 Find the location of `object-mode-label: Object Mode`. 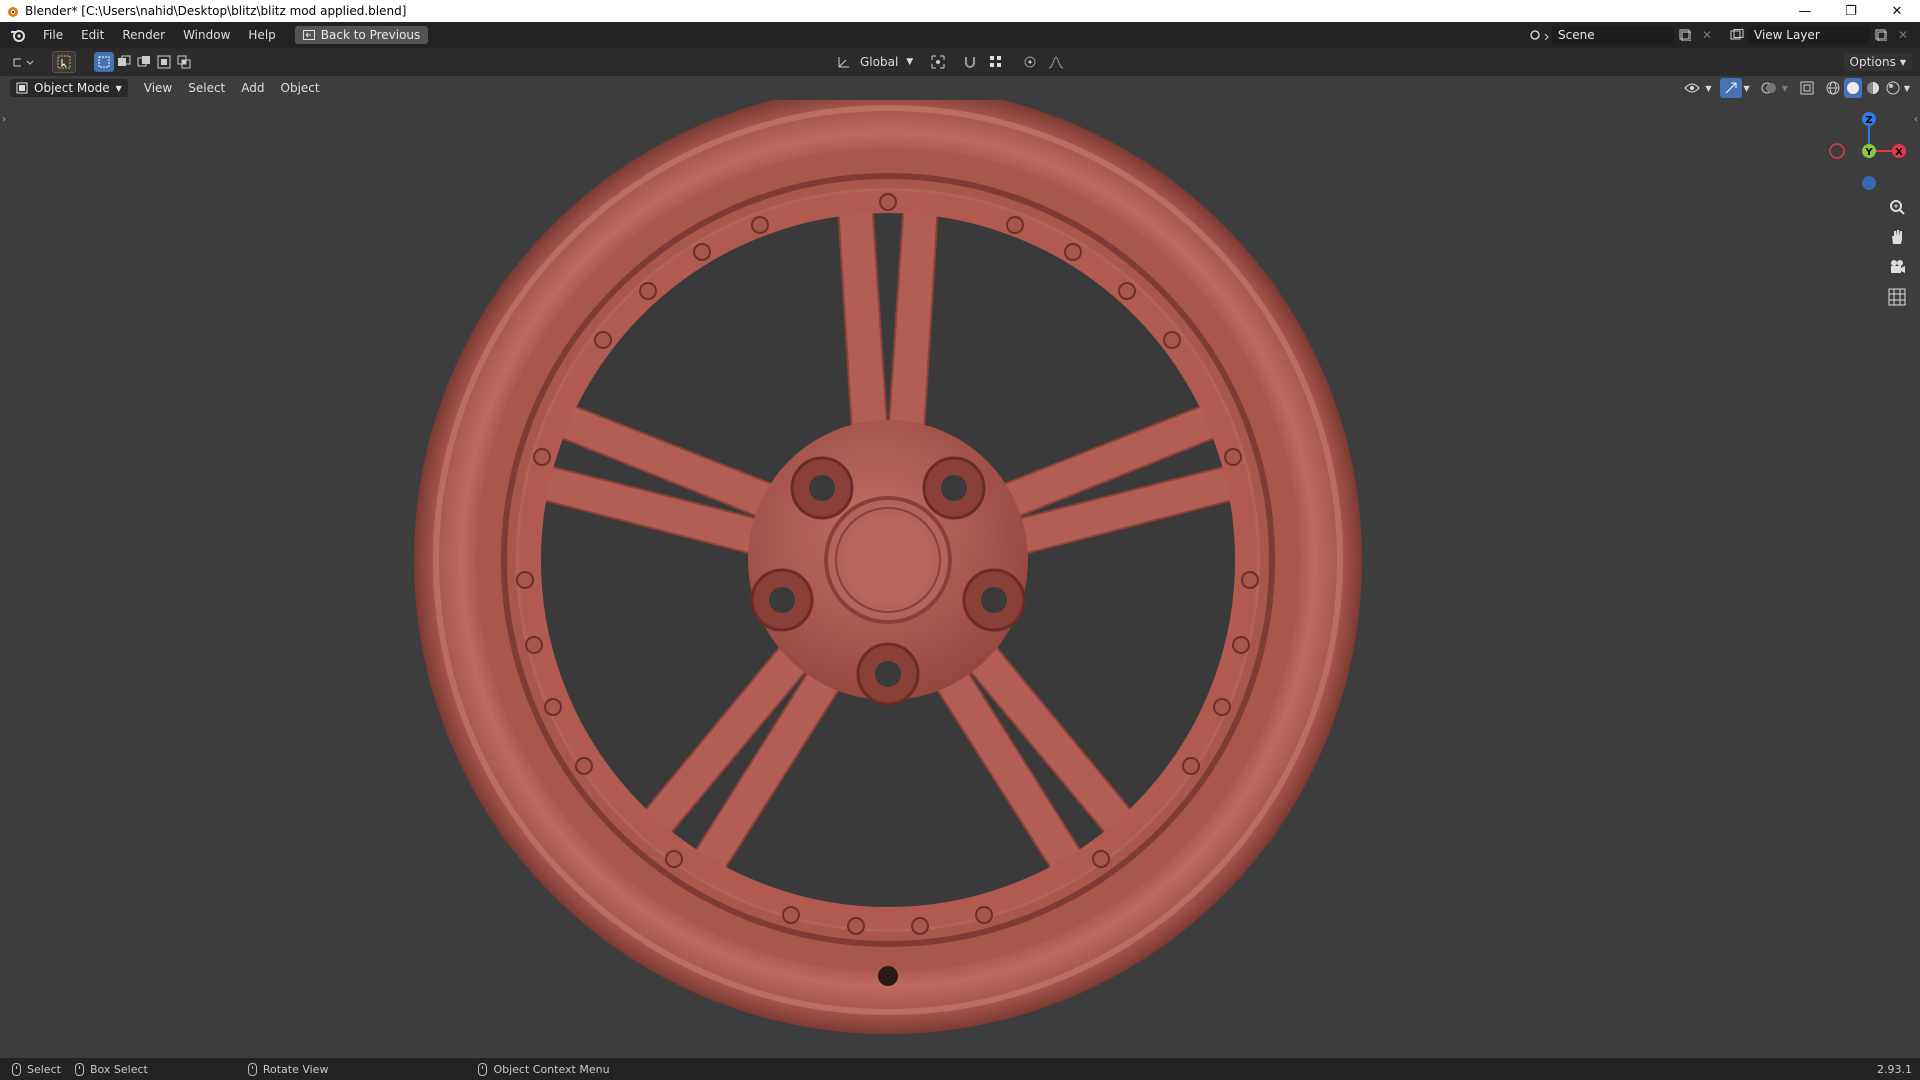

object-mode-label: Object Mode is located at coordinates (72, 88).